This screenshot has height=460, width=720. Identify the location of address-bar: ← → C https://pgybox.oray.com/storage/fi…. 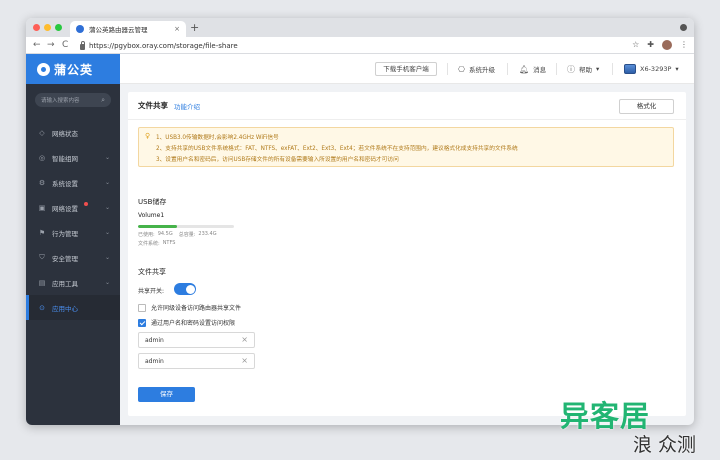
(360, 45).